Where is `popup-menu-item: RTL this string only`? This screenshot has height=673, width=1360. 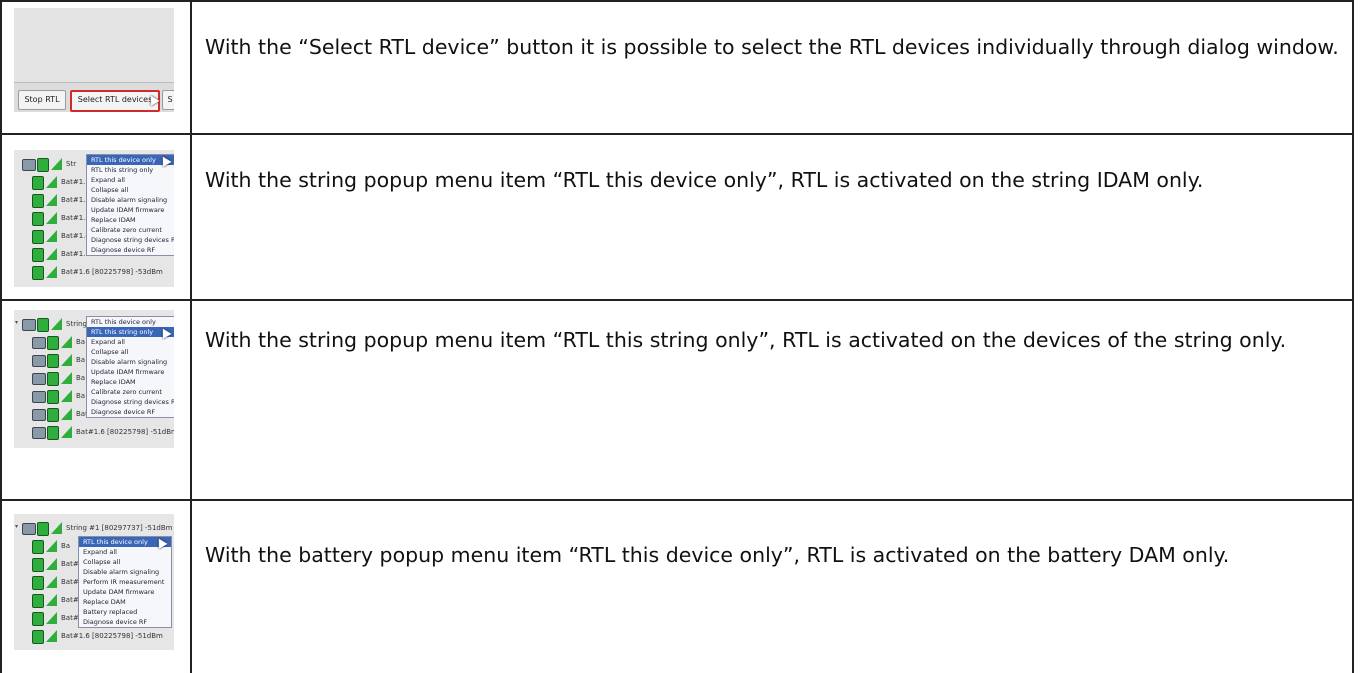 popup-menu-item: RTL this string only is located at coordinates (130, 170).